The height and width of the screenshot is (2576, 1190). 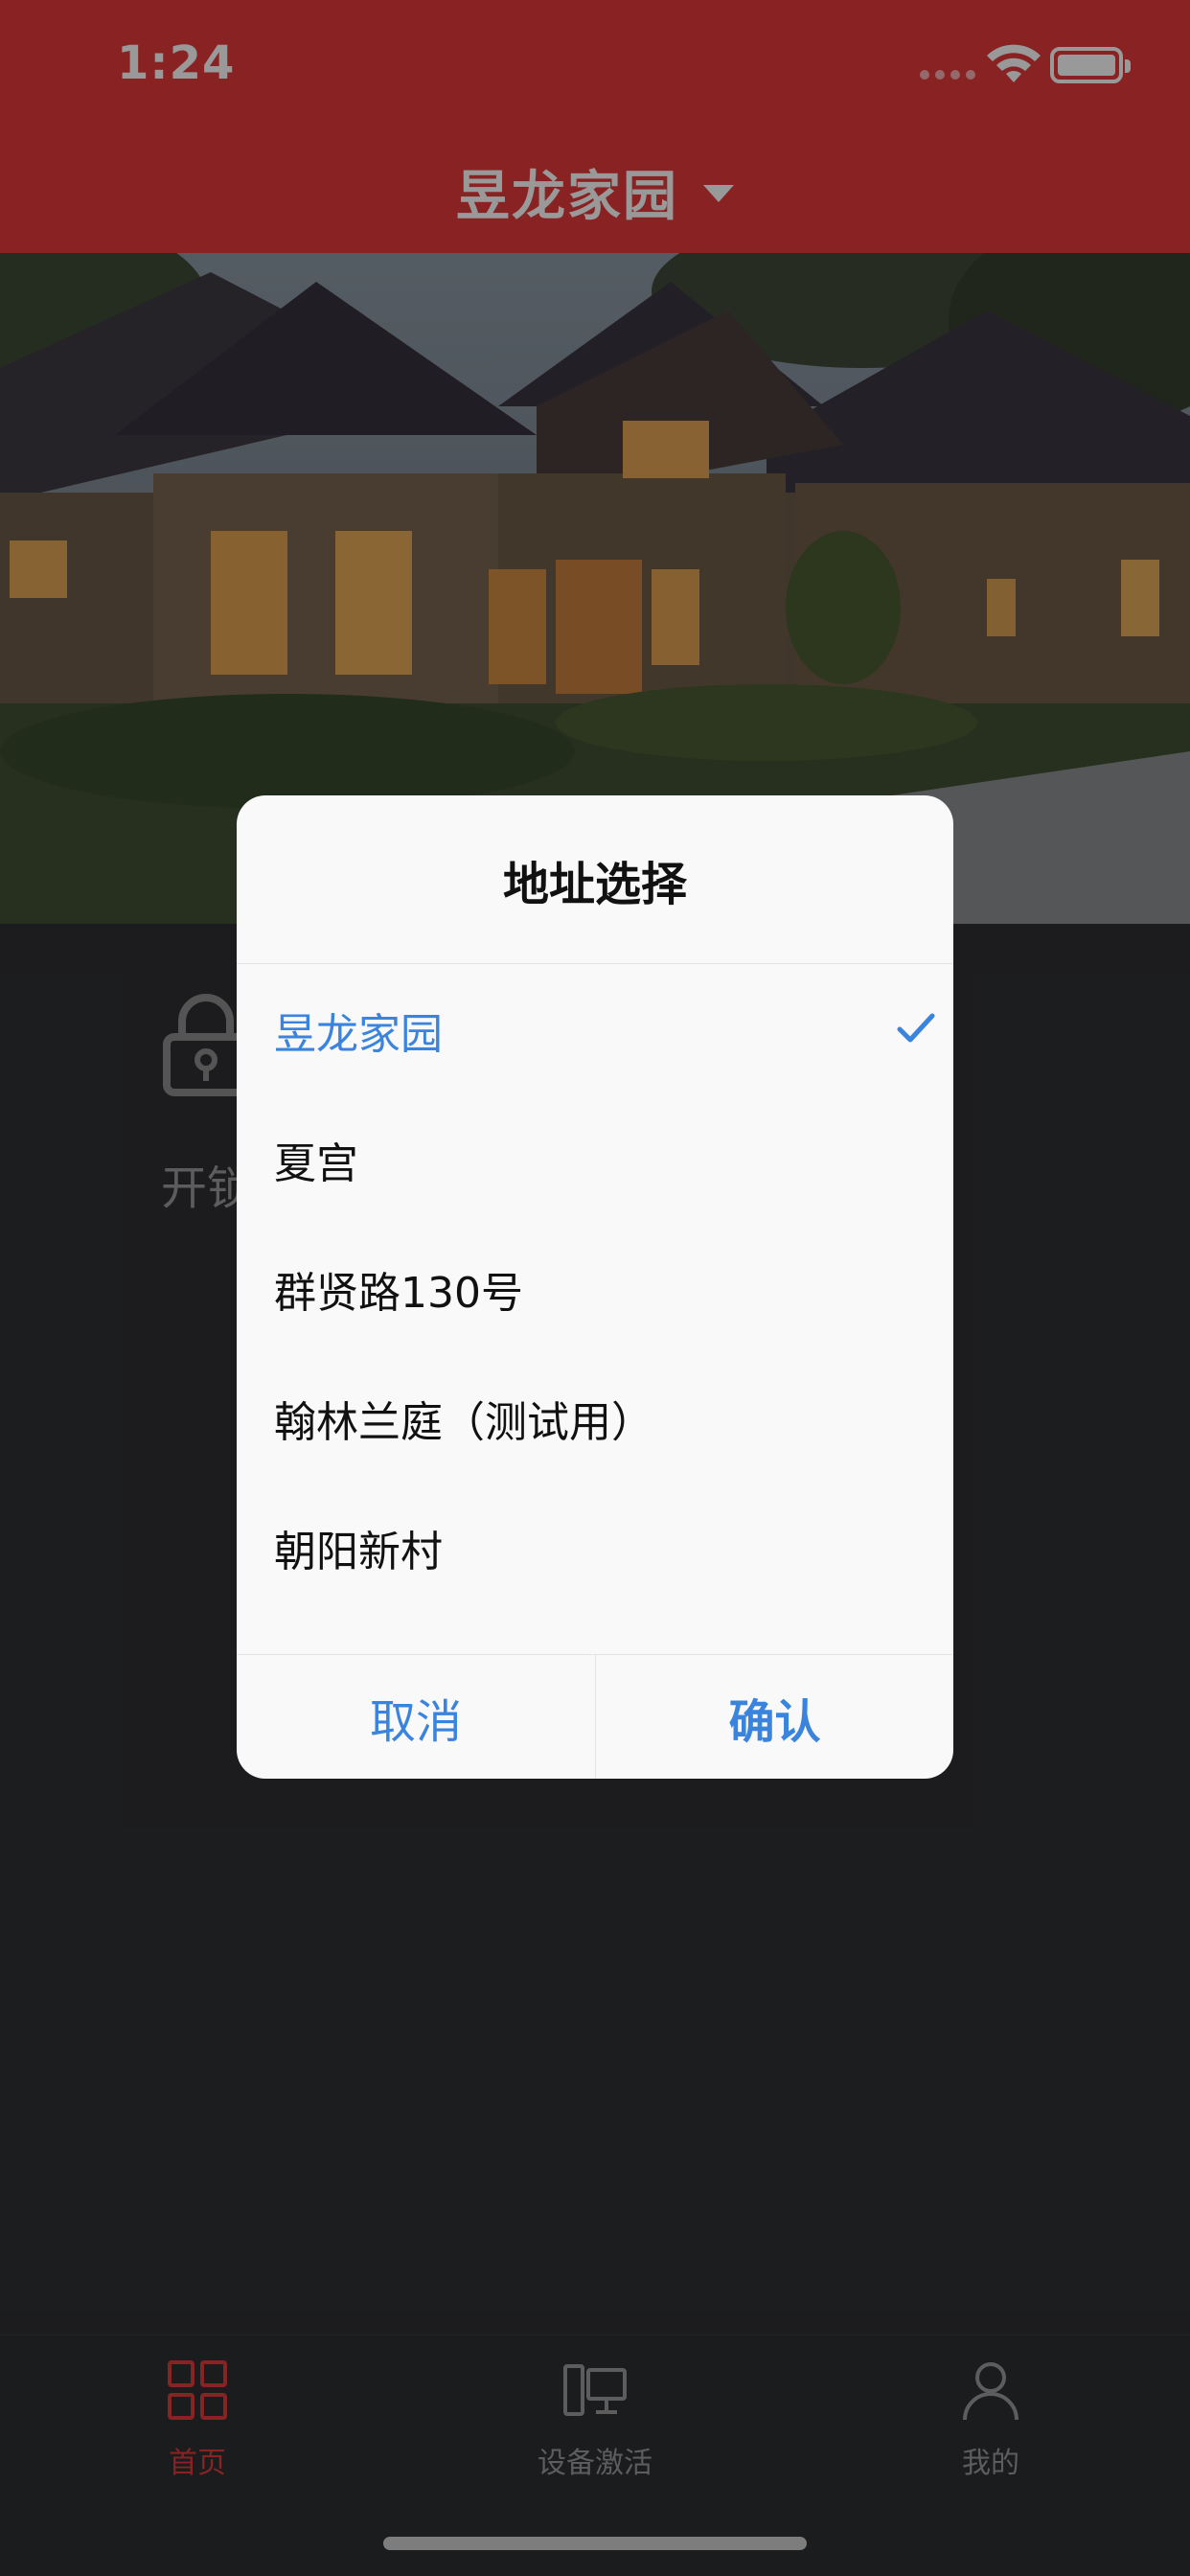 I want to click on confirm-button: 确认, so click(x=774, y=1717).